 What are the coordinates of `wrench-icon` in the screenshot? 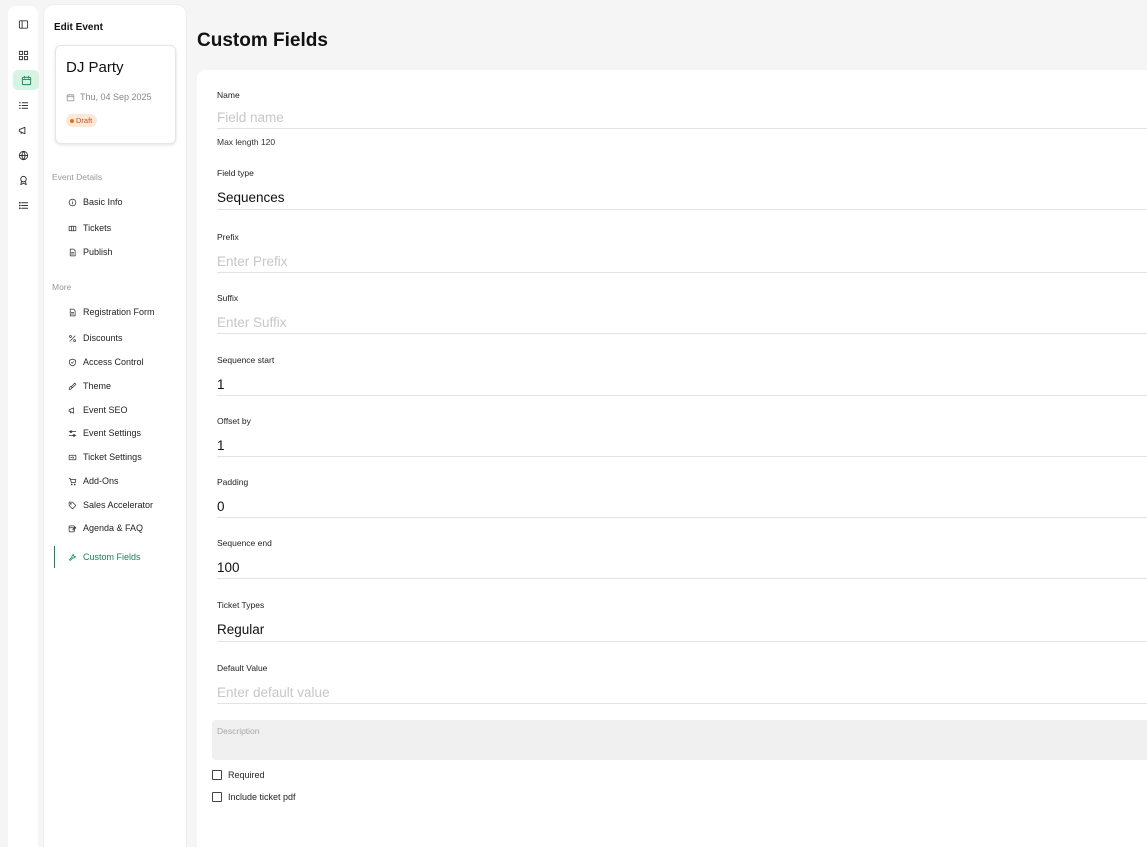 It's located at (72, 557).